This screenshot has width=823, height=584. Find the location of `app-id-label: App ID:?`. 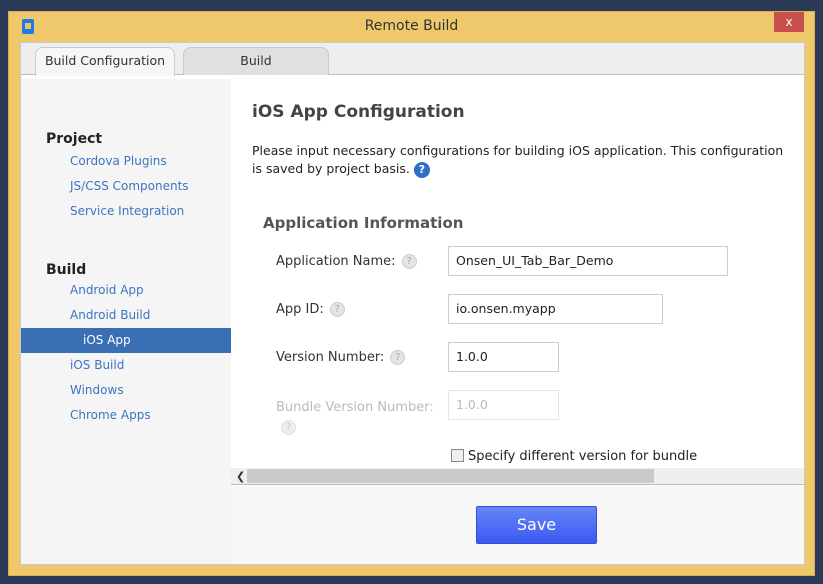

app-id-label: App ID:? is located at coordinates (310, 309).